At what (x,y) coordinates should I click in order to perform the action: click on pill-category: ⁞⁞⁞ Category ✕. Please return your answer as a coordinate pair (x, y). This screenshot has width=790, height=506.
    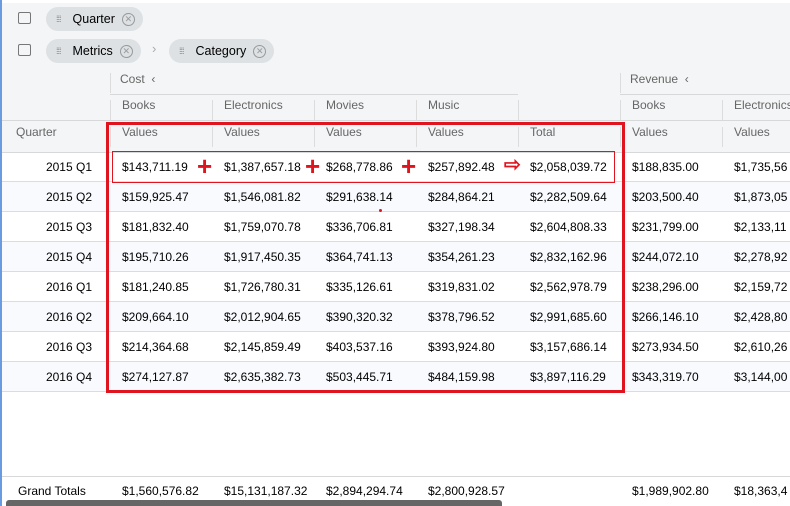
    Looking at the image, I should click on (222, 51).